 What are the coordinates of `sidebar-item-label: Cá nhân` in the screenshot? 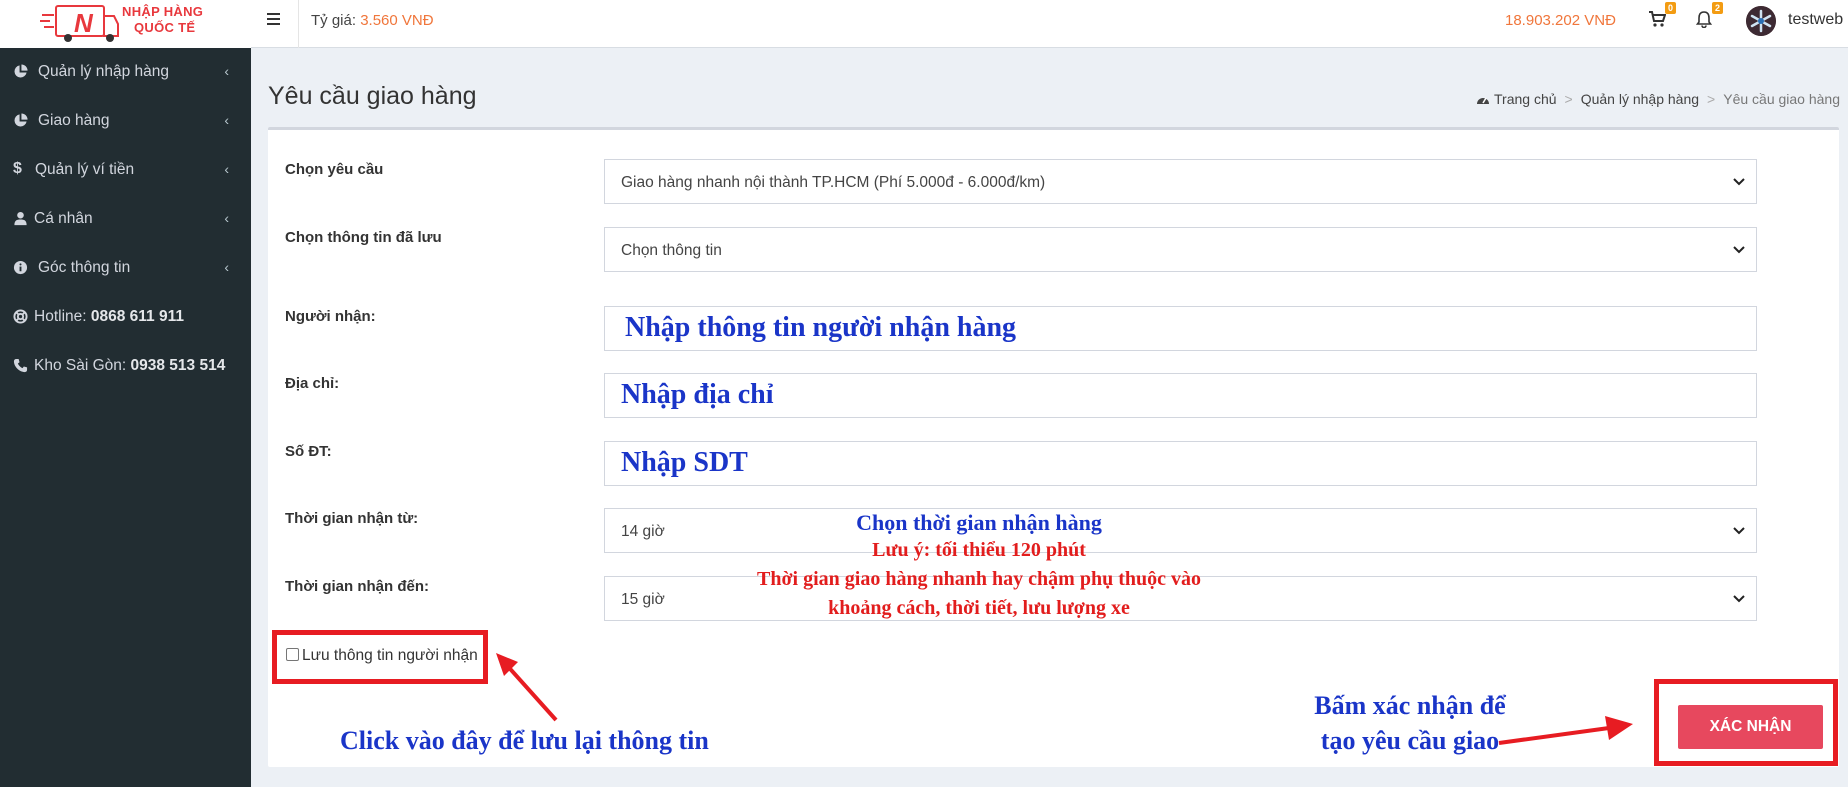 It's located at (63, 218).